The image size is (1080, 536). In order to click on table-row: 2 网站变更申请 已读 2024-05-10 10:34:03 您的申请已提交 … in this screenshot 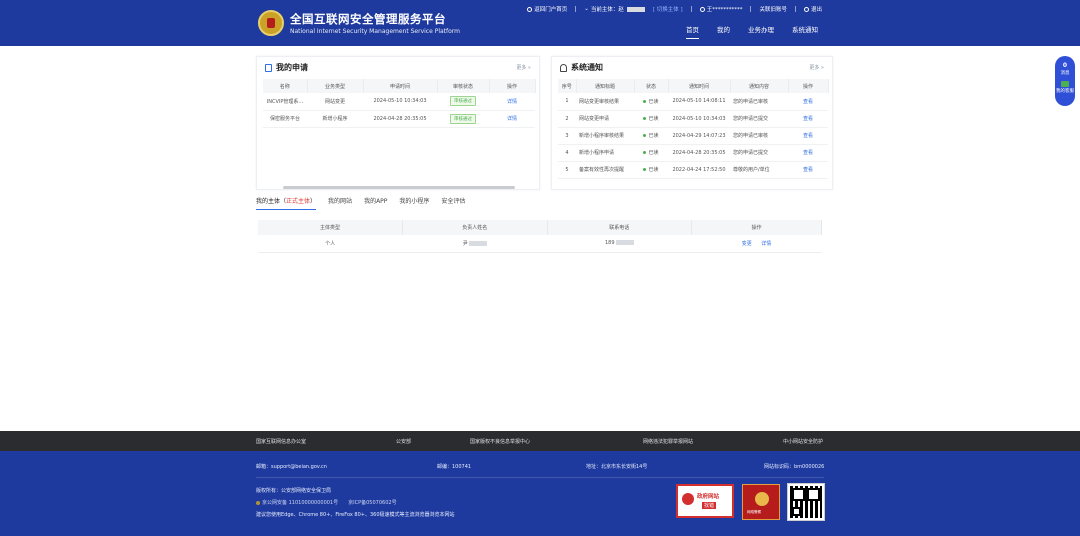, I will do `click(693, 119)`.